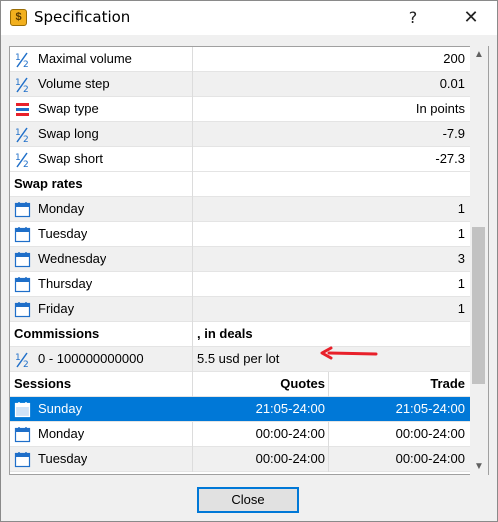 This screenshot has width=498, height=522. What do you see at coordinates (413, 18) in the screenshot?
I see `help-button: ?` at bounding box center [413, 18].